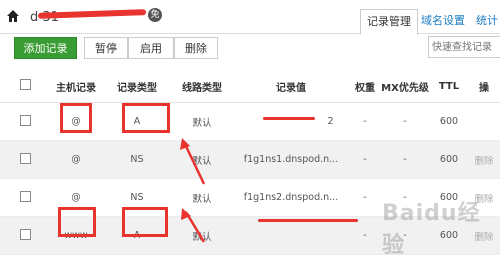 The image size is (500, 259). Describe the element at coordinates (137, 86) in the screenshot. I see `col-type: 记录类型` at that location.